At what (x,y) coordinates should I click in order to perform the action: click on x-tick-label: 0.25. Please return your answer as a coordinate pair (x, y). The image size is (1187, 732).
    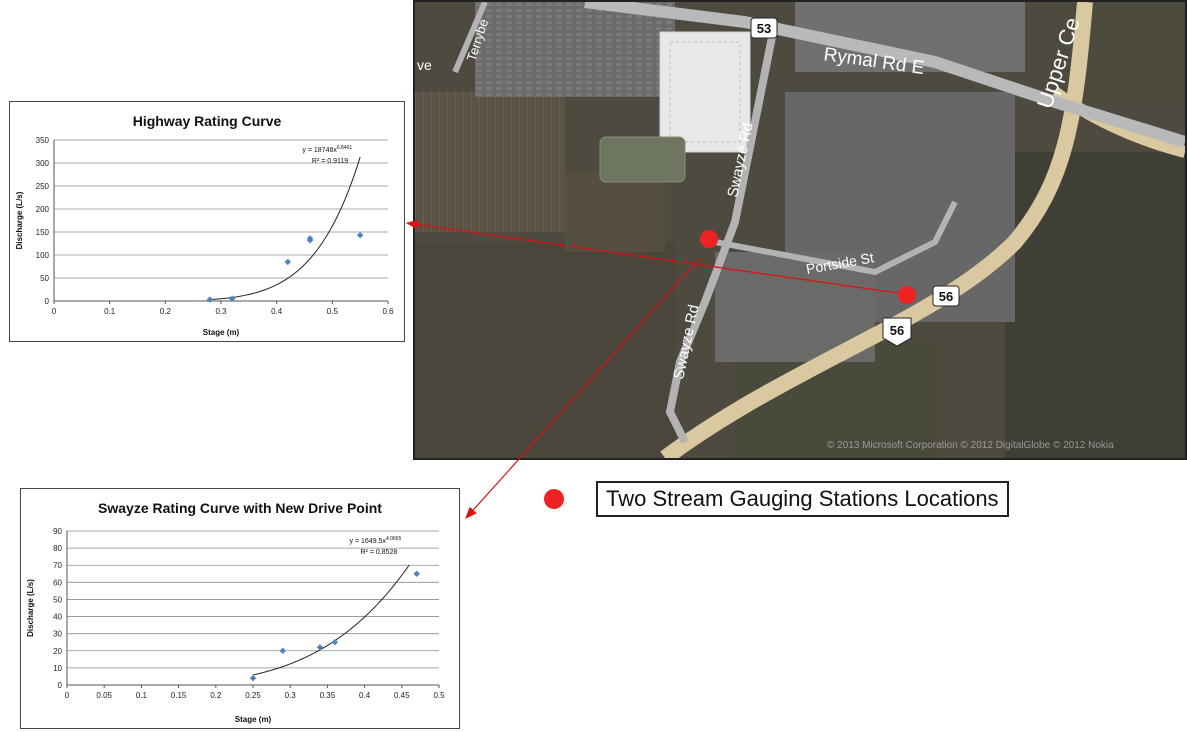
    Looking at the image, I should click on (253, 695).